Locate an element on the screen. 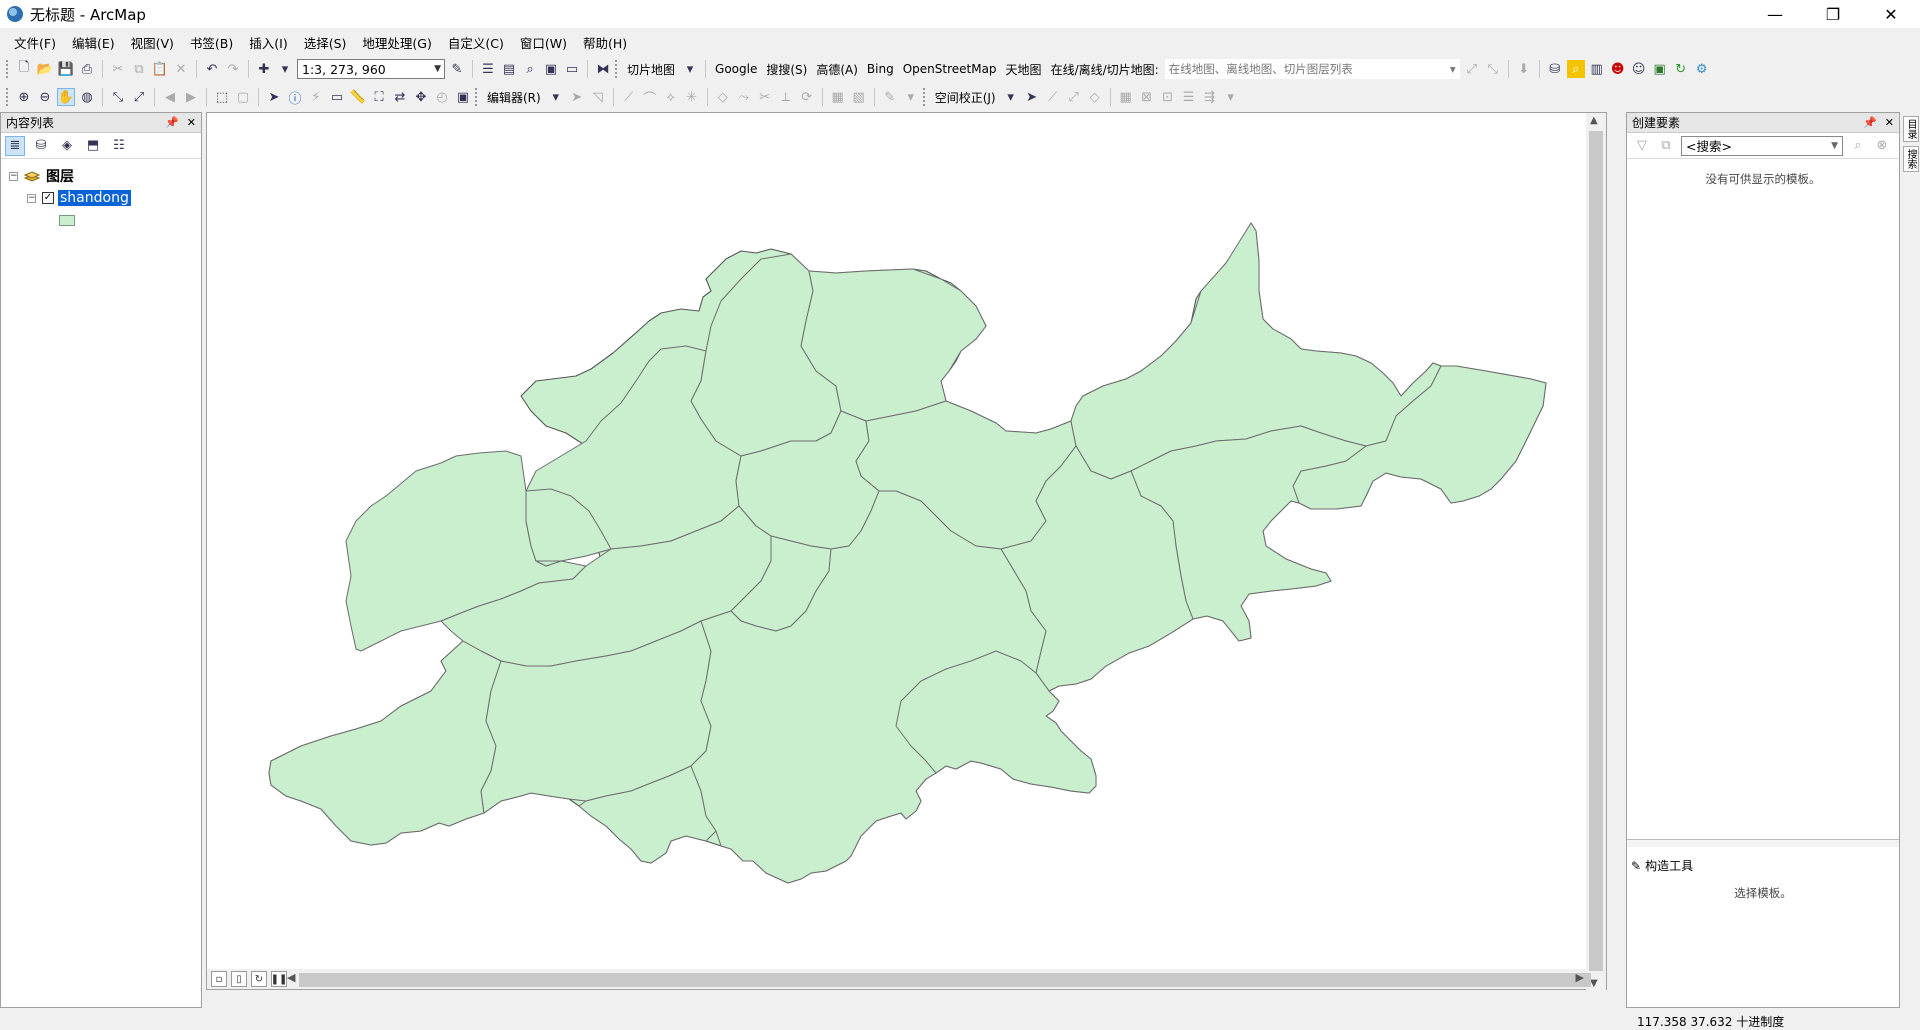 The width and height of the screenshot is (1920, 1030). search-window-icon: ⌕ is located at coordinates (530, 69).